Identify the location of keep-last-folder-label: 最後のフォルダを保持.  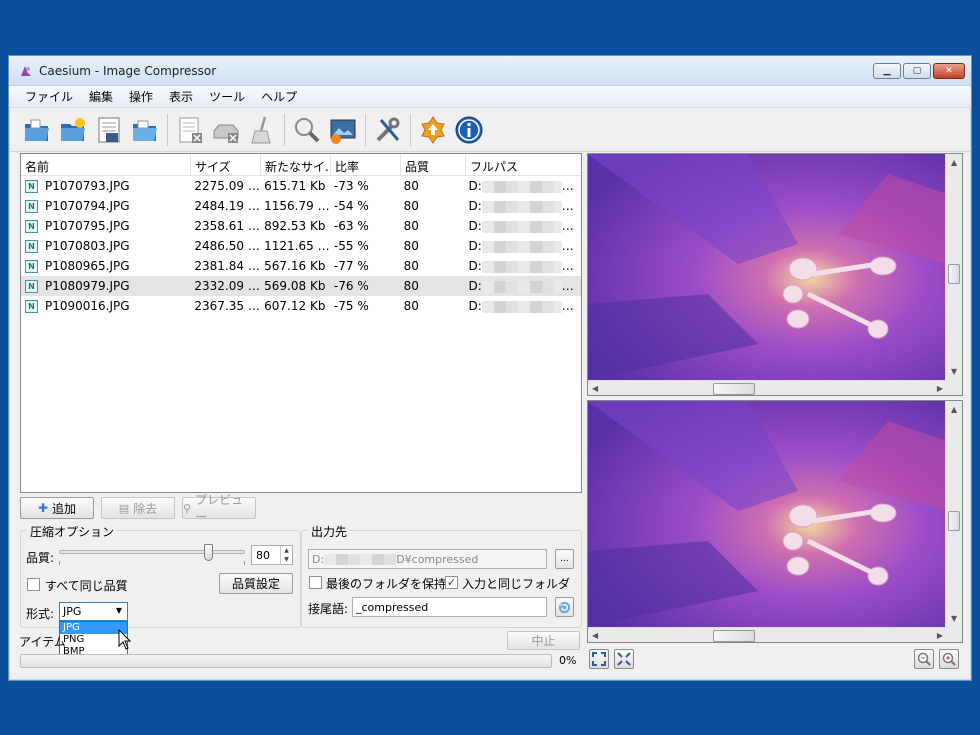
(386, 584).